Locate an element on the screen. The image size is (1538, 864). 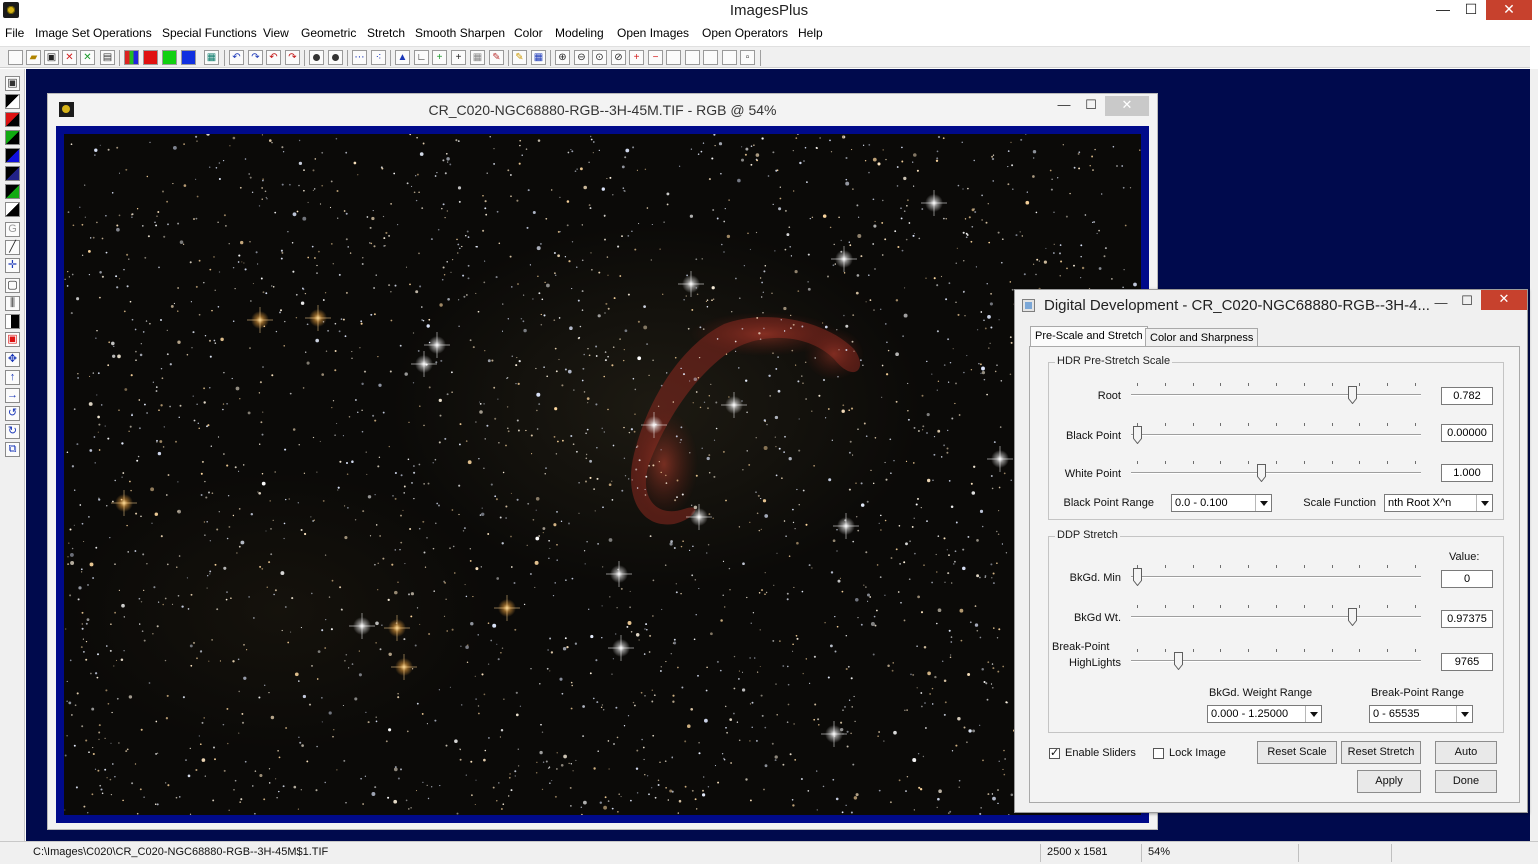
black-point-slider is located at coordinates (1276, 434).